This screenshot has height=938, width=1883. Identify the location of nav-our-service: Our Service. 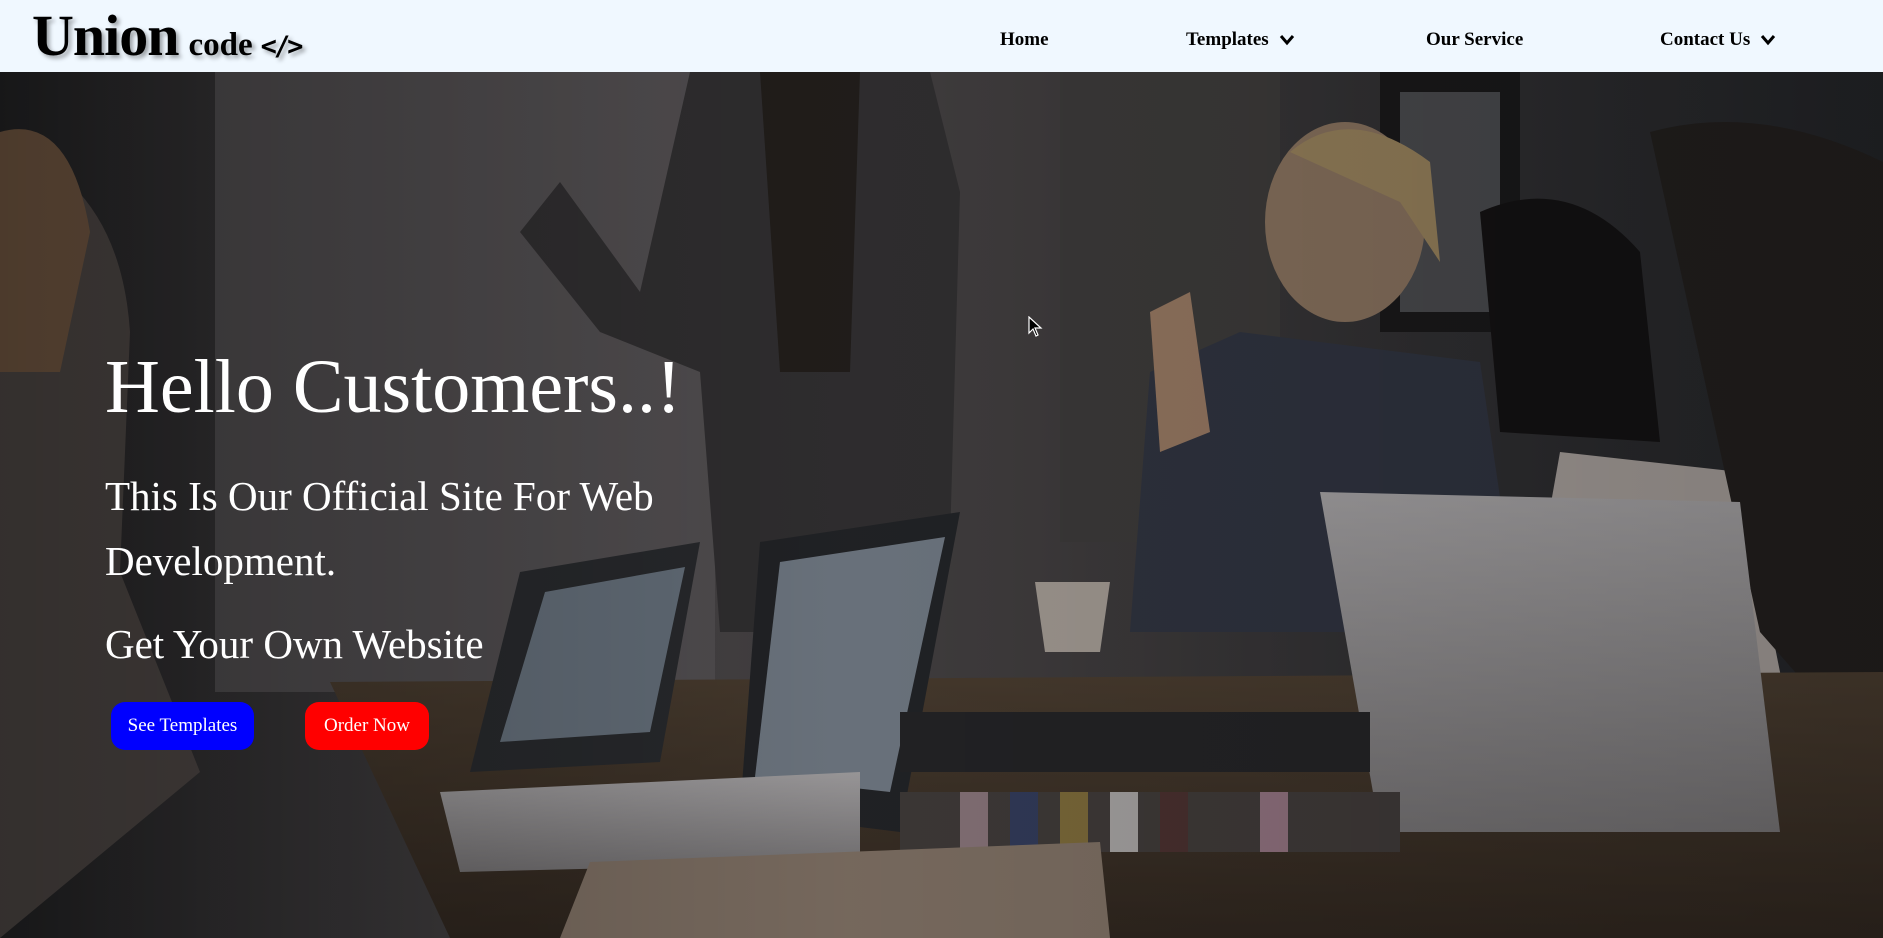
(1474, 40).